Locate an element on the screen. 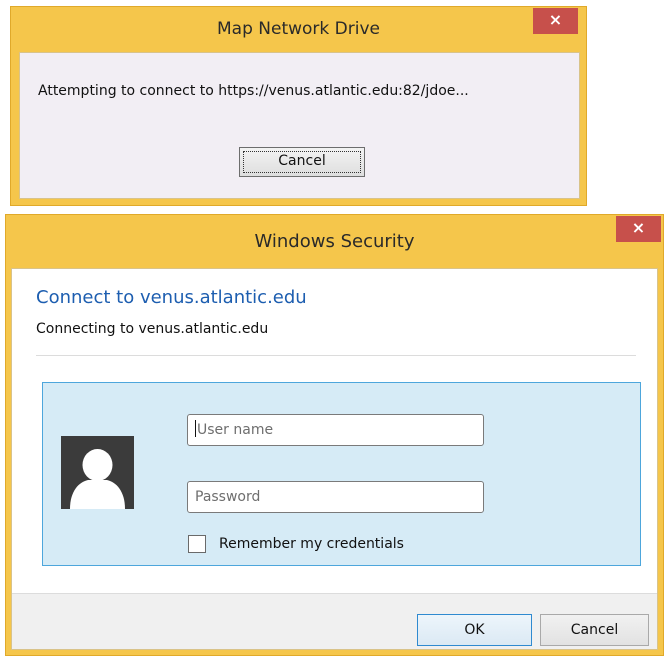 The image size is (666, 660). security-cancel-button: Cancel is located at coordinates (594, 630).